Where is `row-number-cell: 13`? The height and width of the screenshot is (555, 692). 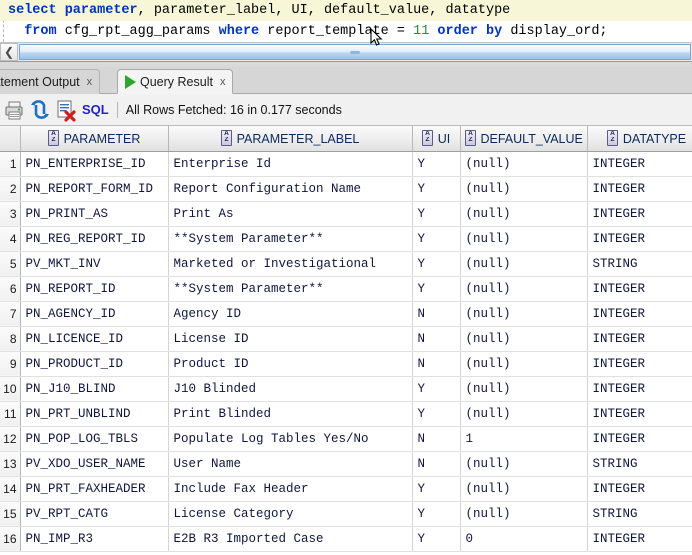
row-number-cell: 13 is located at coordinates (10, 464).